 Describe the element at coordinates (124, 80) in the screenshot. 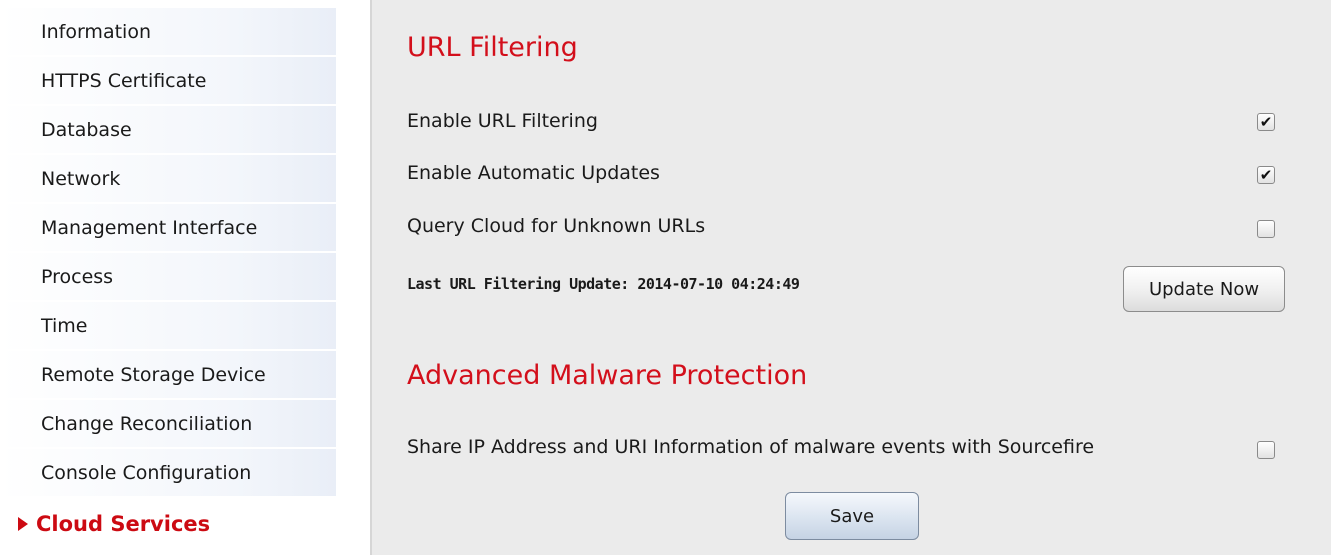

I see `sidebar-item-label: HTTPS Certificate` at that location.